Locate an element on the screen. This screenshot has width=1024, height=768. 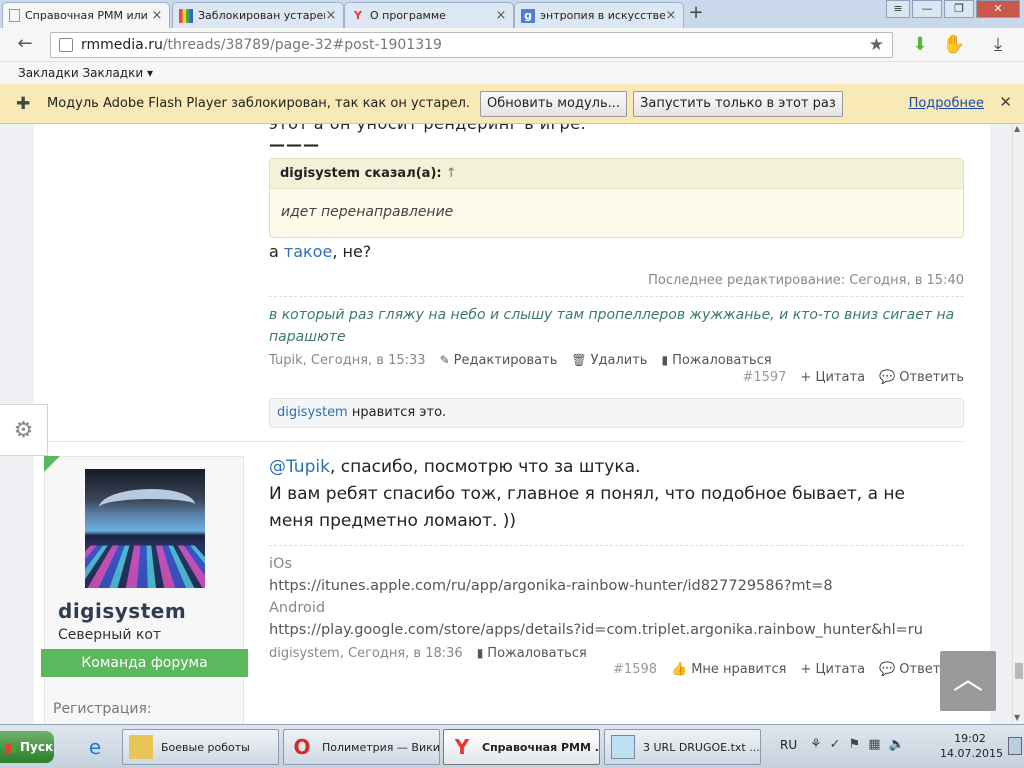
likes-text: нравится это. is located at coordinates (397, 412).